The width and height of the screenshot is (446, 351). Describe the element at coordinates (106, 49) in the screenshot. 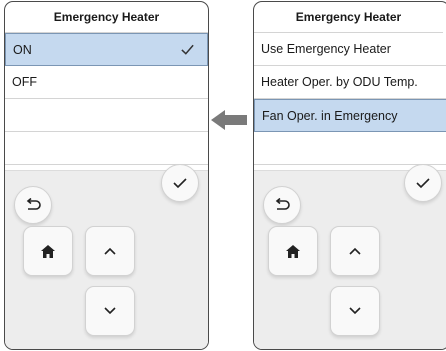

I see `menu-item-on: ON` at that location.